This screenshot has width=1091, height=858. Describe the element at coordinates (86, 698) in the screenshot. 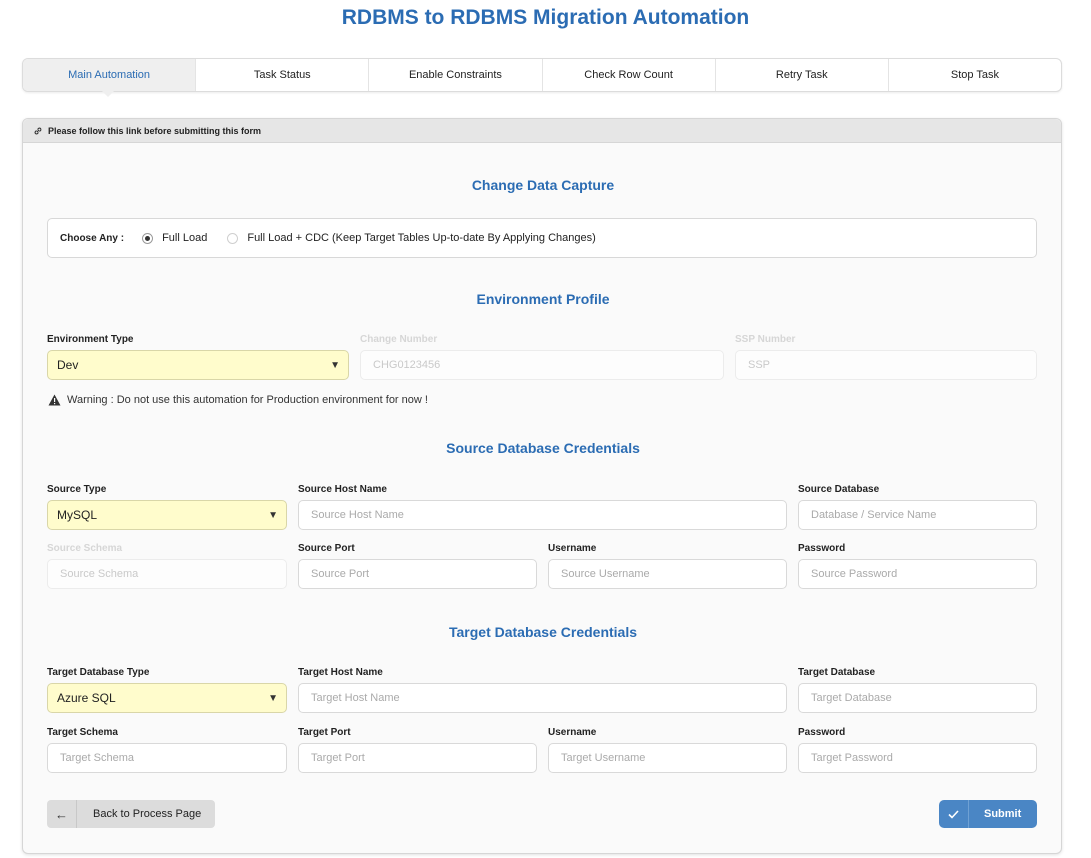

I see `target-type-value: Azure SQL` at that location.